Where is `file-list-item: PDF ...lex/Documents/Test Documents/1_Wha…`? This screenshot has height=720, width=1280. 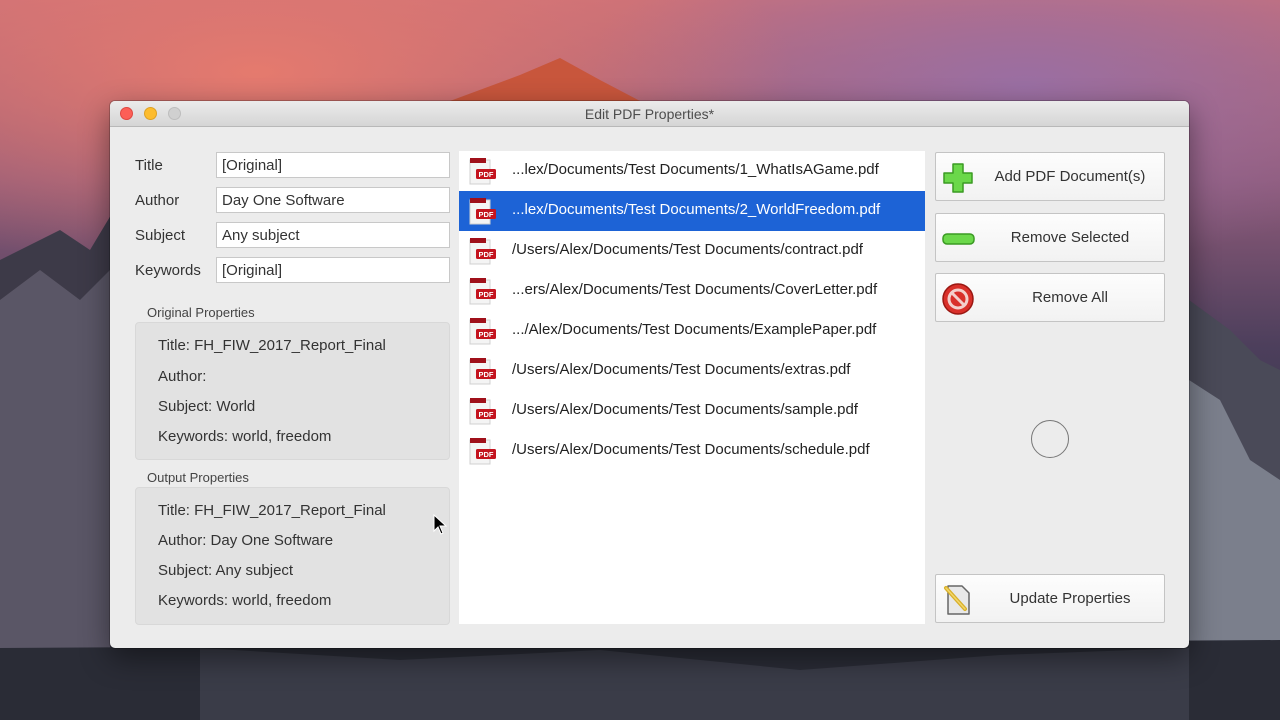 file-list-item: PDF ...lex/Documents/Test Documents/1_Wha… is located at coordinates (692, 171).